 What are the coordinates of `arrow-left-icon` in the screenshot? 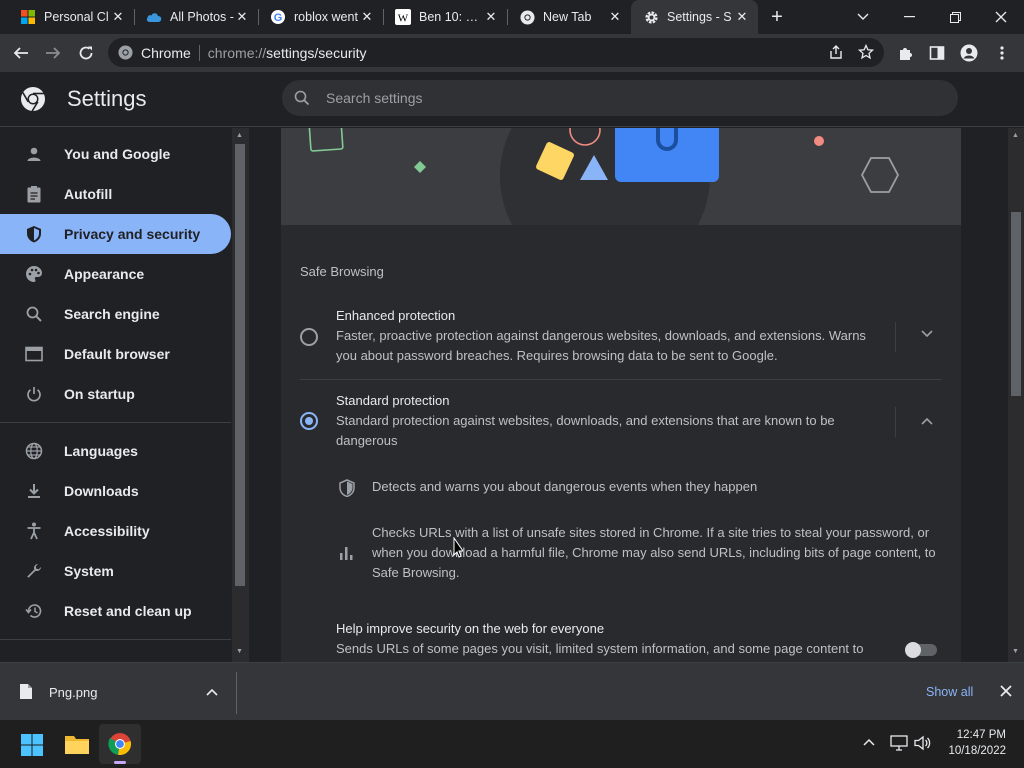 It's located at (20, 53).